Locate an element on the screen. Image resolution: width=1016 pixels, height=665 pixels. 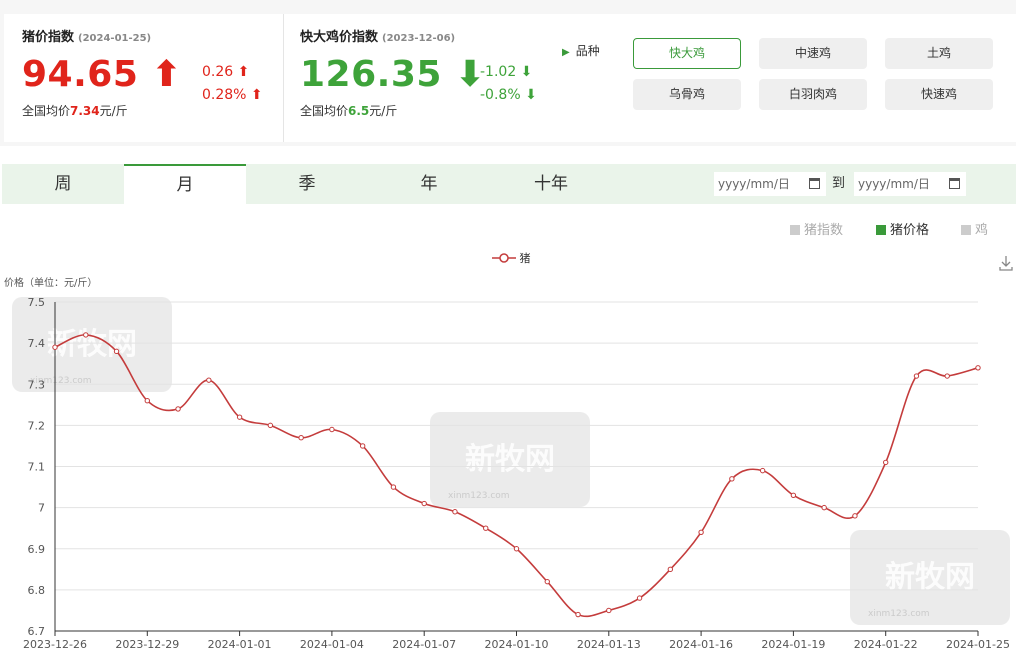
y-tick-label: 7.5 is located at coordinates (37, 302).